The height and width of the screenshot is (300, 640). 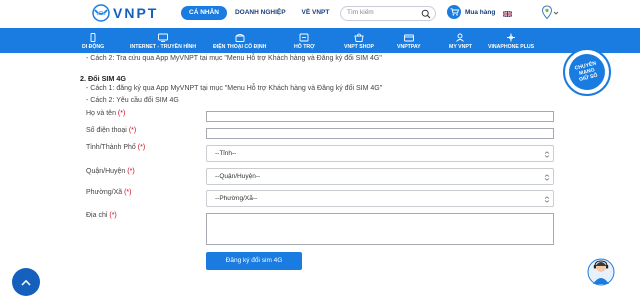 I want to click on nav-vinaphone-plus: VINAPHONE PLUS, so click(x=511, y=40).